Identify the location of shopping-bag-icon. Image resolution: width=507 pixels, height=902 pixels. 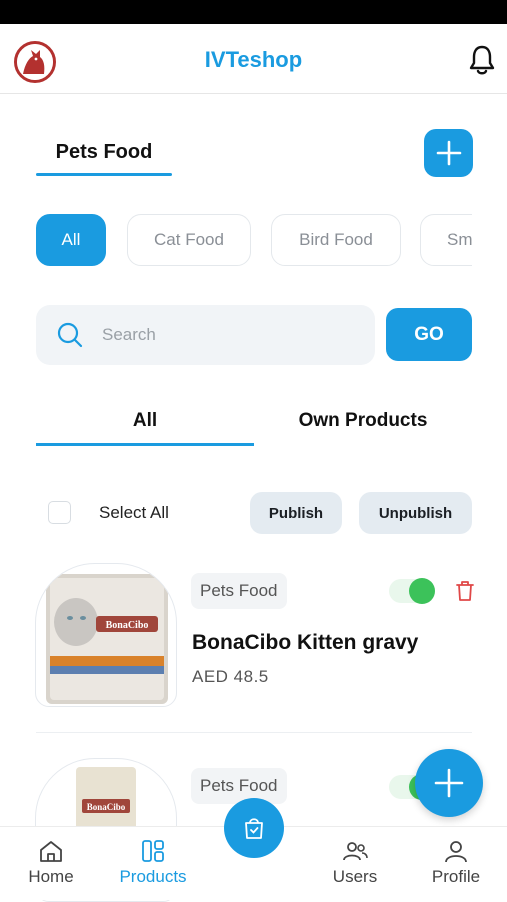
(254, 828).